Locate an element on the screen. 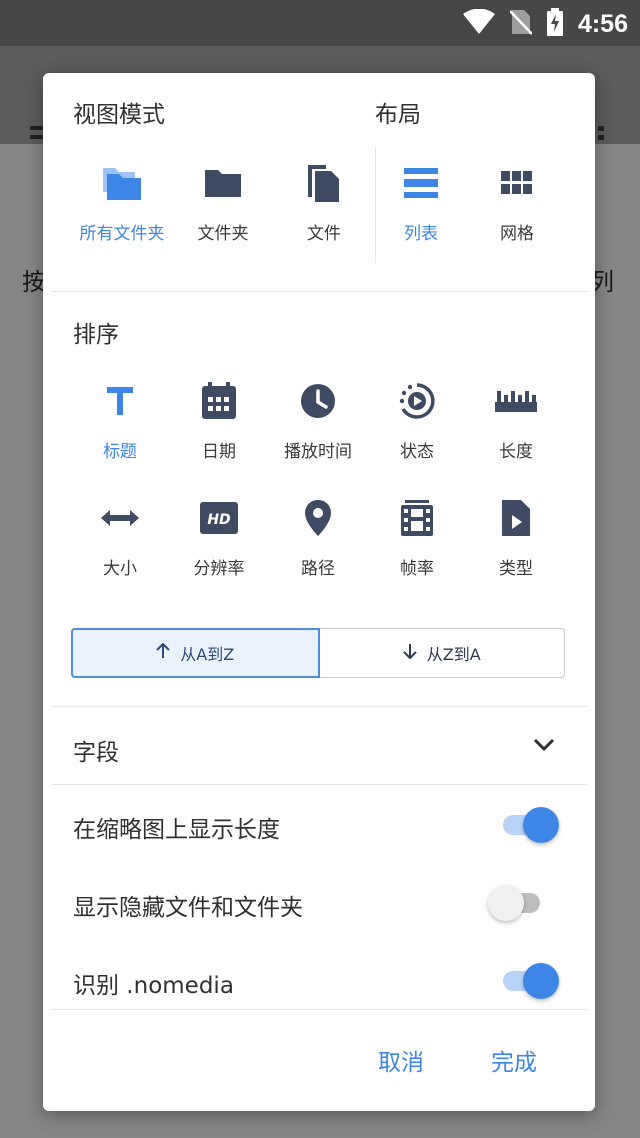 This screenshot has height=1138, width=640. view-mode-files: 文件 is located at coordinates (324, 201).